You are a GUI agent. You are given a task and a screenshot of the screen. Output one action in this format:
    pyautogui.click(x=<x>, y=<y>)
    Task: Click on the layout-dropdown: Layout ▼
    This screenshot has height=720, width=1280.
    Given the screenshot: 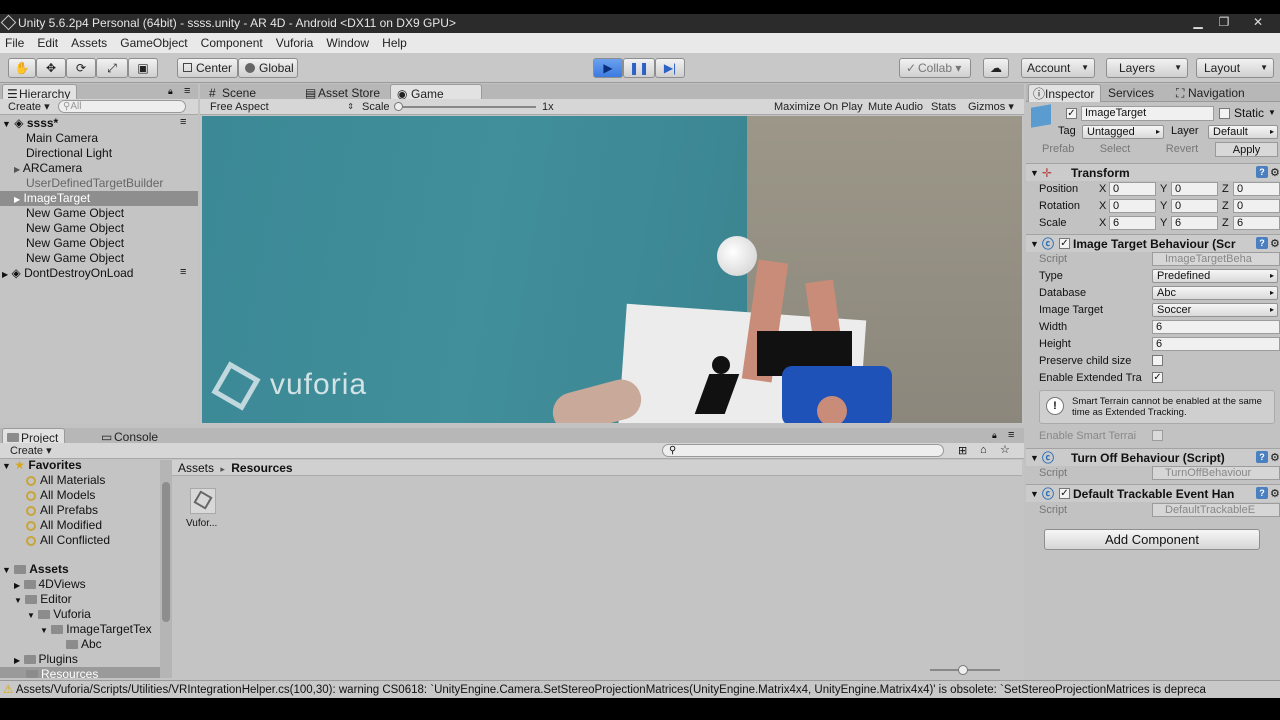 What is the action you would take?
    pyautogui.click(x=1235, y=68)
    